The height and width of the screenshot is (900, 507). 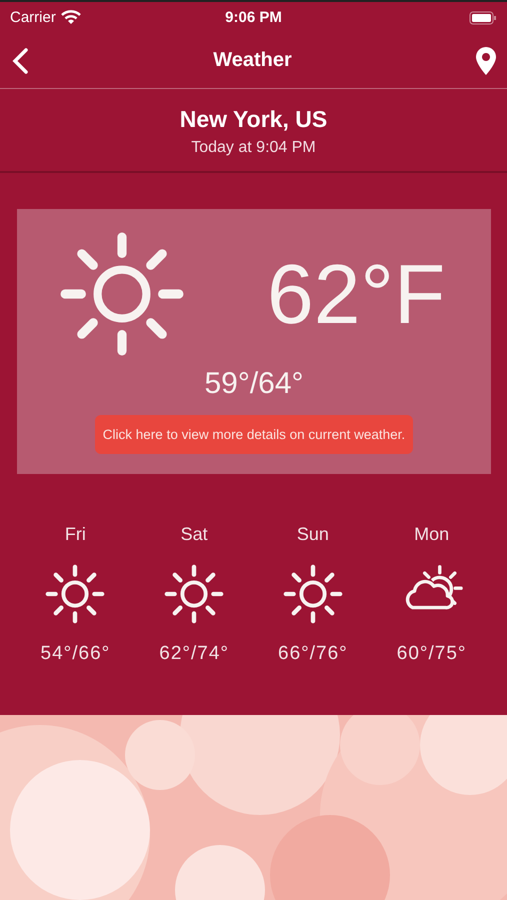 I want to click on wifi-icon, so click(x=70, y=17).